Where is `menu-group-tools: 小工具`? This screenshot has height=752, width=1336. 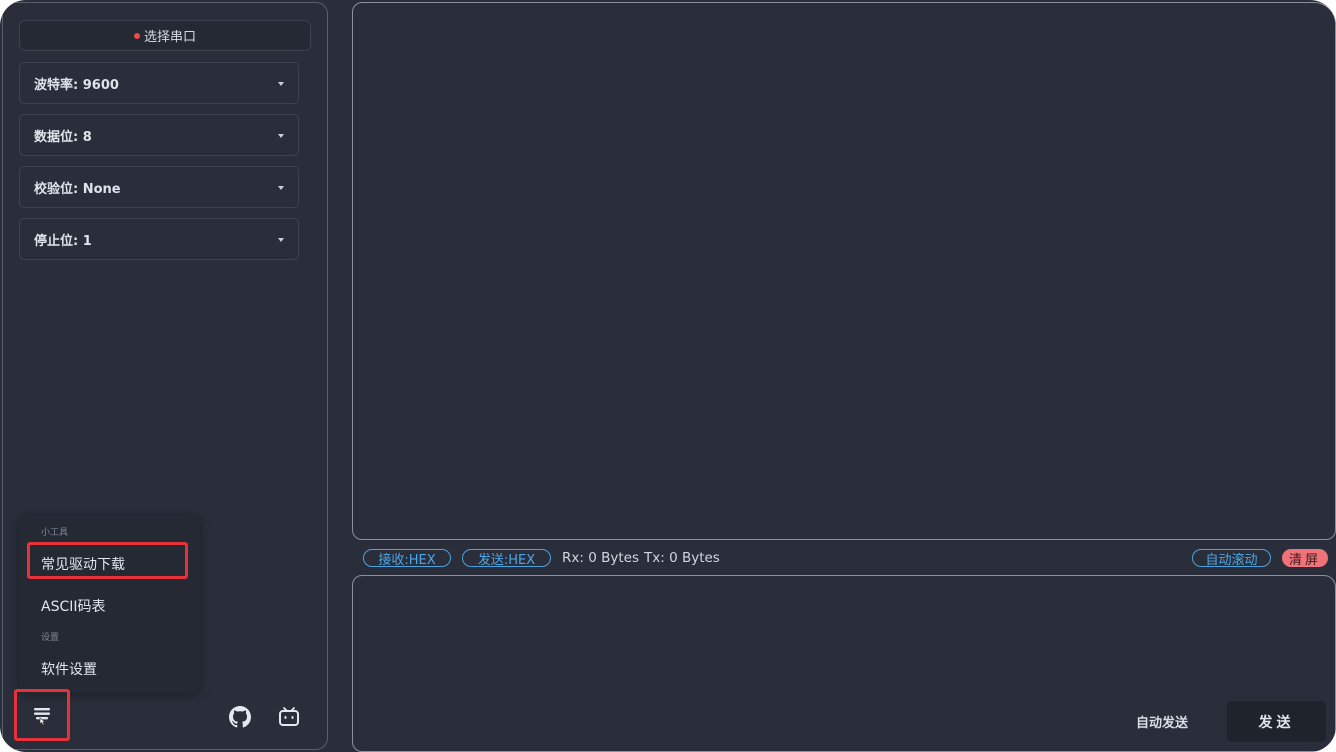
menu-group-tools: 小工具 is located at coordinates (55, 533).